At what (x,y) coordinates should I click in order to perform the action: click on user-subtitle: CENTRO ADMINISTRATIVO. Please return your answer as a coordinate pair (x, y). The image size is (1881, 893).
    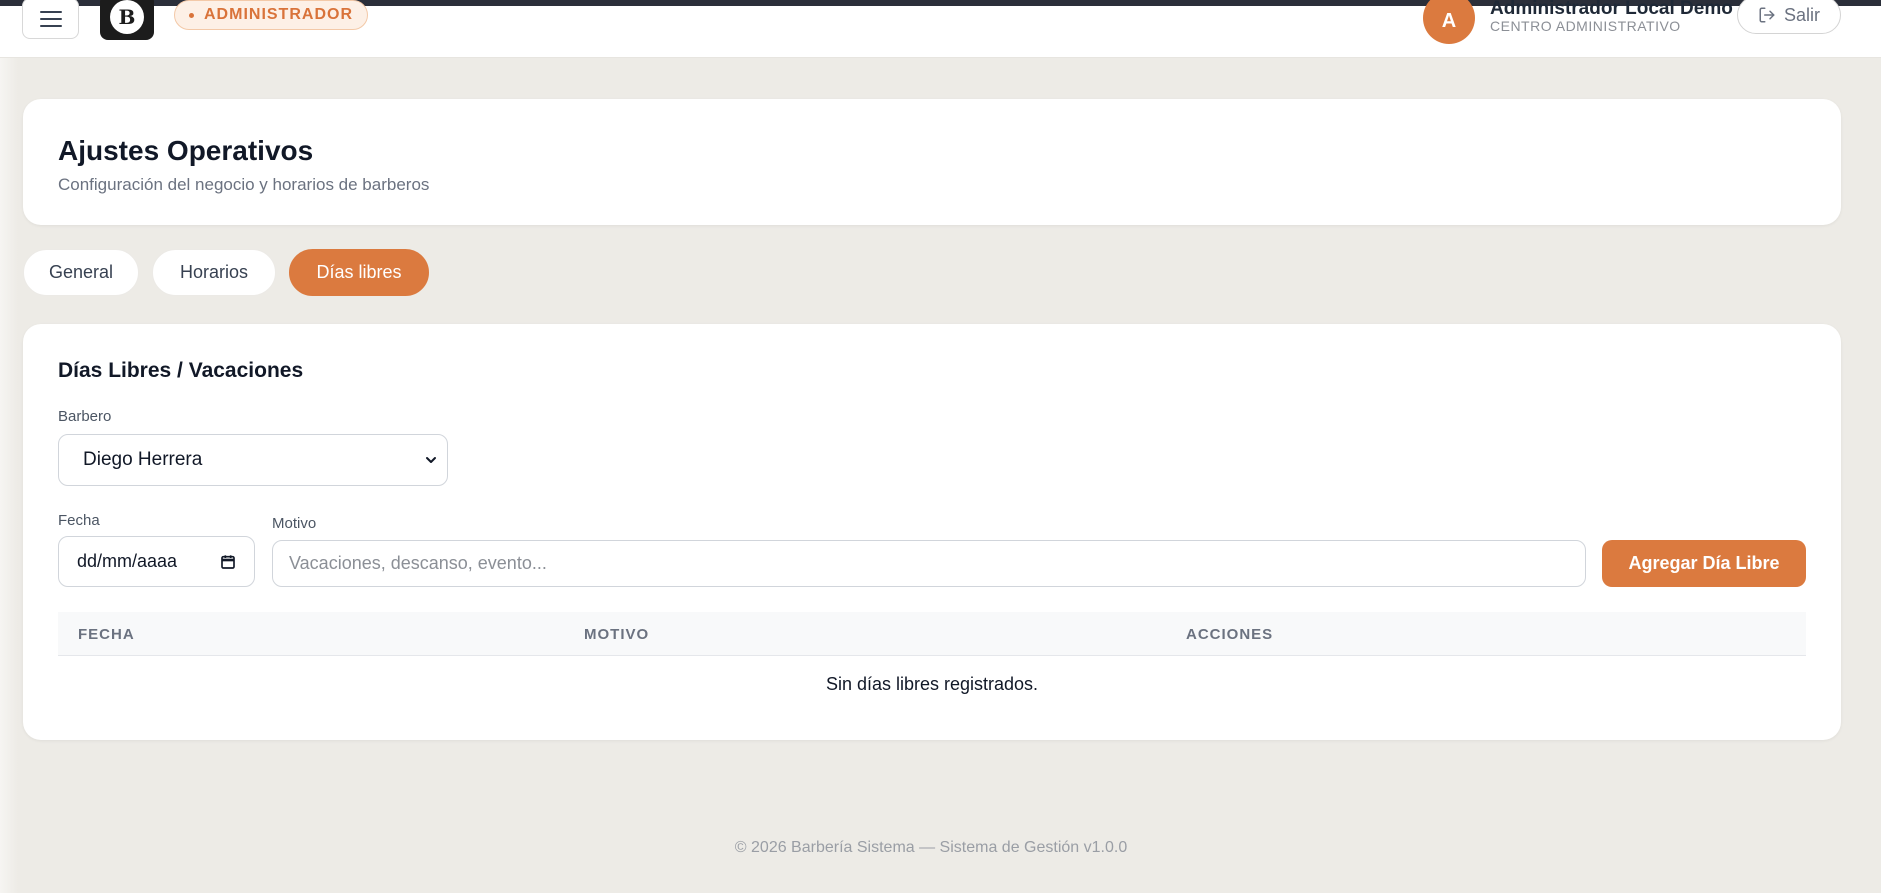
    Looking at the image, I should click on (1585, 26).